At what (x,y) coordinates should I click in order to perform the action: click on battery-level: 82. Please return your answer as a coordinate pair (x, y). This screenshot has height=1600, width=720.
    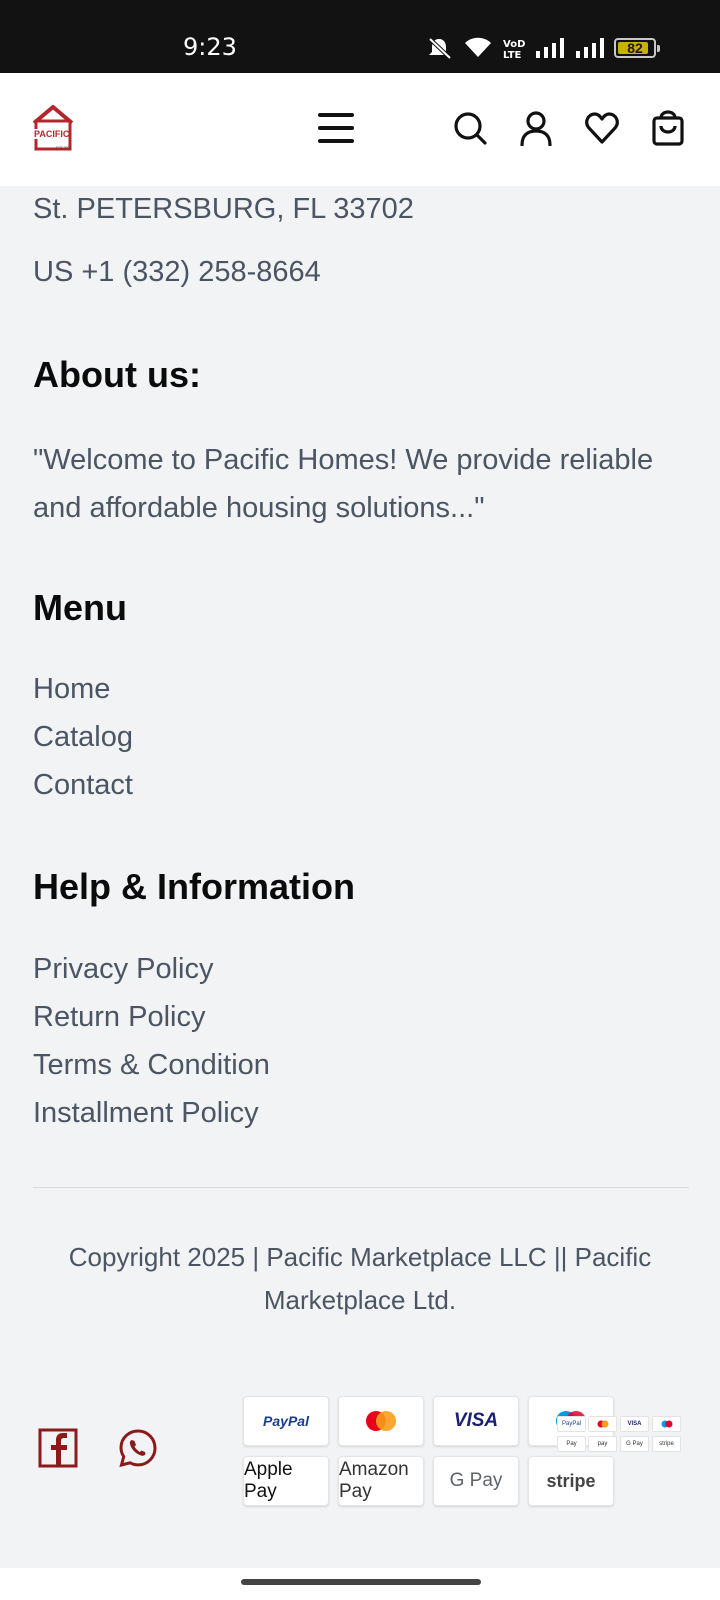
    Looking at the image, I should click on (635, 48).